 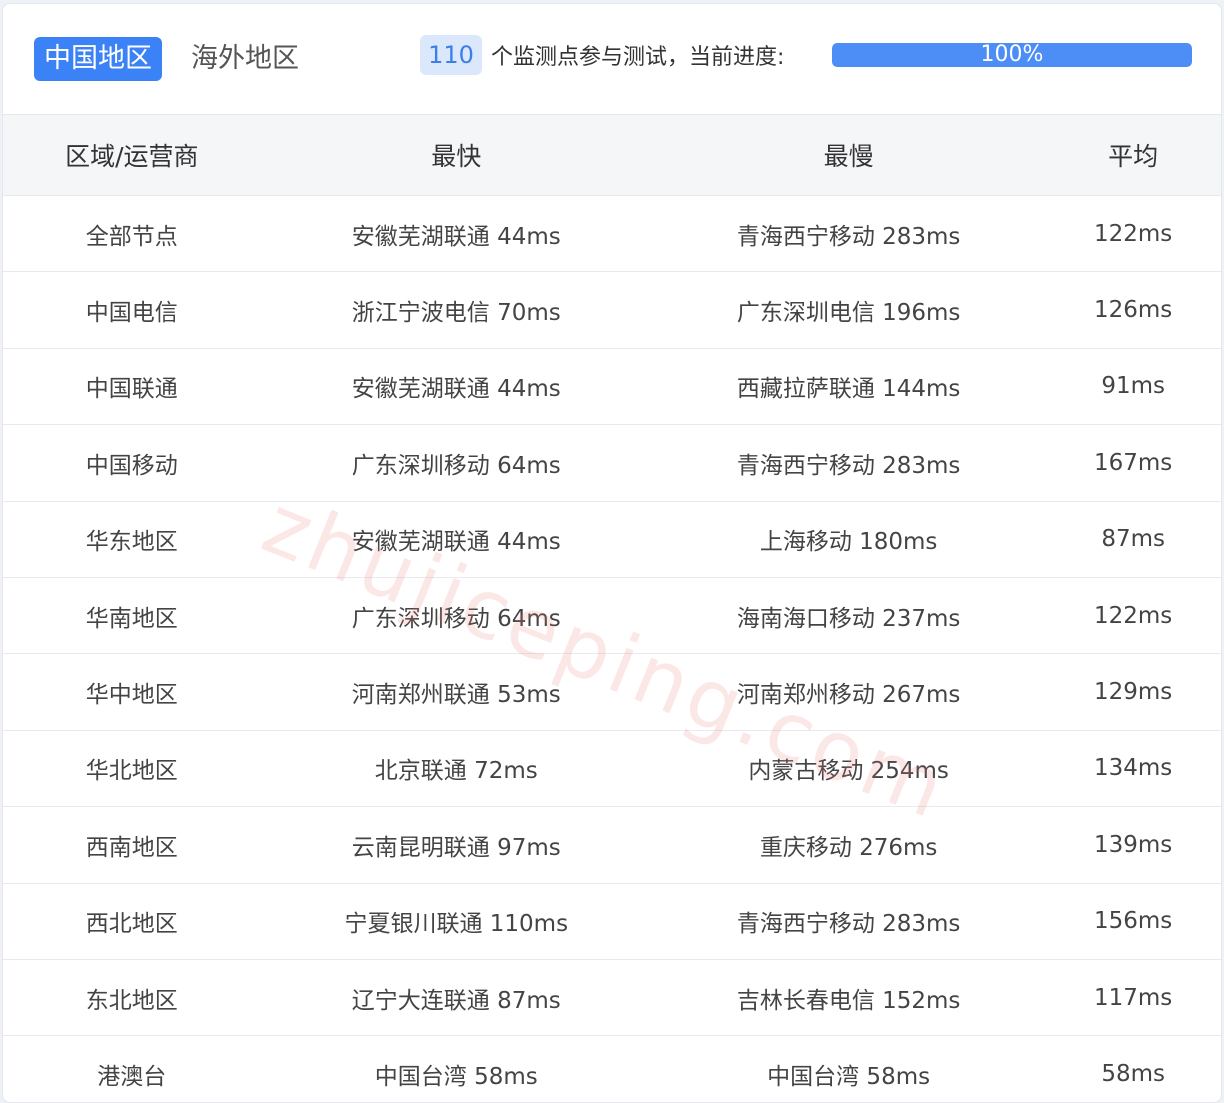 I want to click on progress-description: 个监测点参与测试，当前进度:, so click(x=638, y=57).